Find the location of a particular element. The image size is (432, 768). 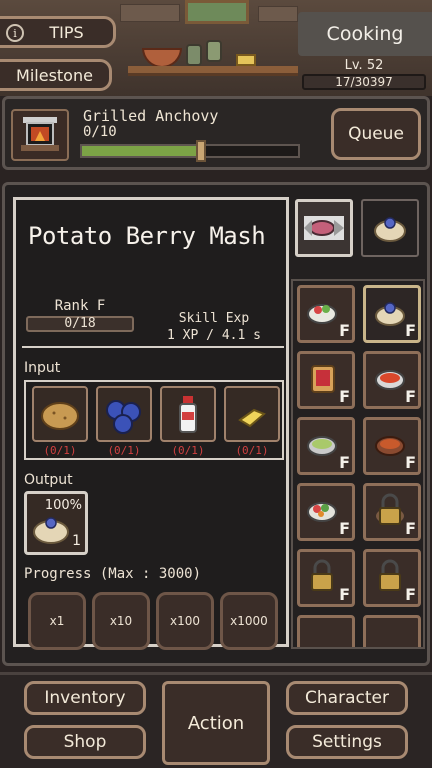

skill-name: Cooking is located at coordinates (365, 34).